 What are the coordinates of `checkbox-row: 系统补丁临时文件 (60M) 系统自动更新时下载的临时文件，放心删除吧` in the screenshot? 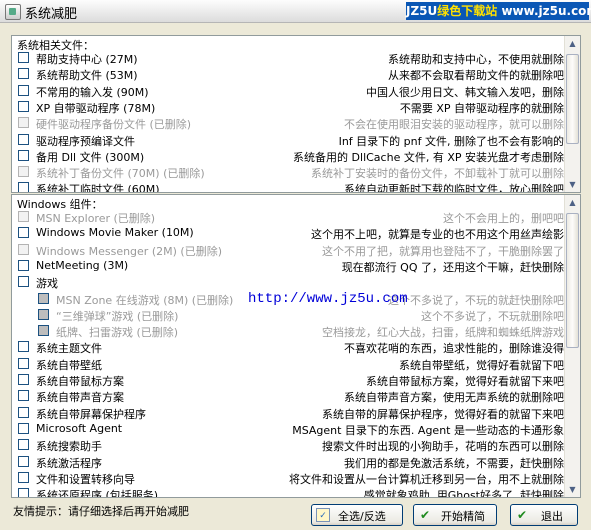 It's located at (291, 186).